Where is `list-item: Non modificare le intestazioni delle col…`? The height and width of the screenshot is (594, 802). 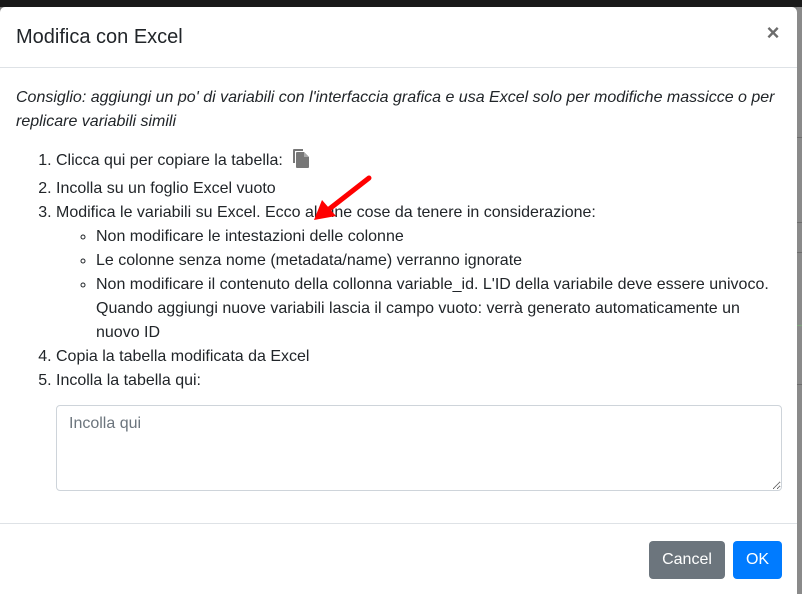 list-item: Non modificare le intestazioni delle col… is located at coordinates (438, 237).